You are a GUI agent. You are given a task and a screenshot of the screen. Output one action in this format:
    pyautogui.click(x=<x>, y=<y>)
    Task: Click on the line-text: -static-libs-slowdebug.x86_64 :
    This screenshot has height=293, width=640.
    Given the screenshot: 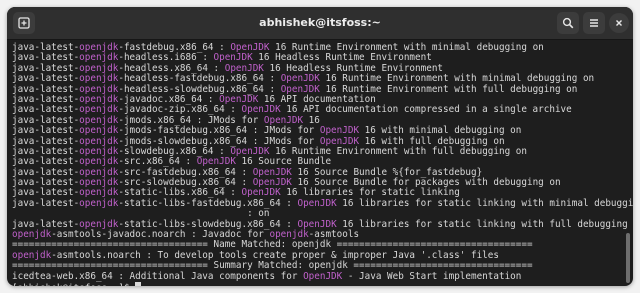 What is the action you would take?
    pyautogui.click(x=208, y=224)
    